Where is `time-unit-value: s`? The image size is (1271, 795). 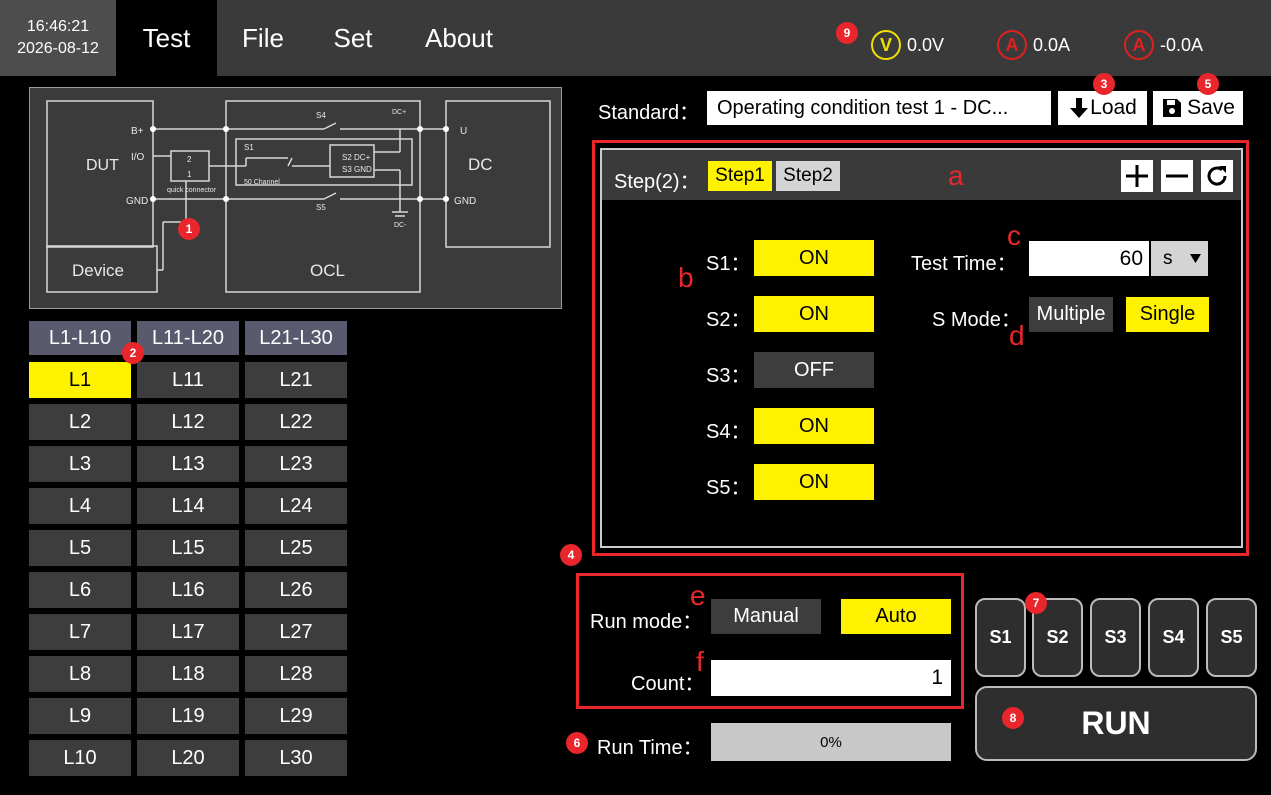
time-unit-value: s is located at coordinates (1168, 258).